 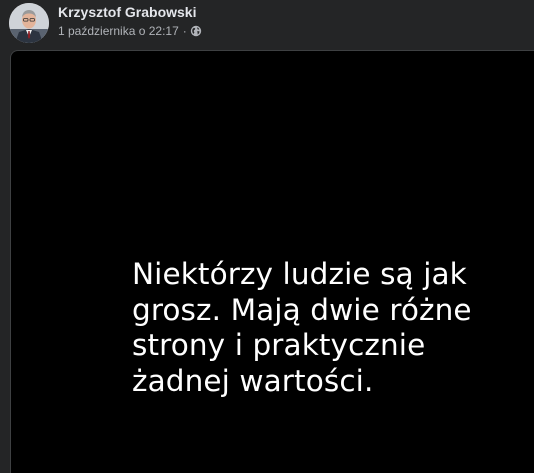 What do you see at coordinates (302, 309) in the screenshot?
I see `quote-line: grosz. Mają dwie różne` at bounding box center [302, 309].